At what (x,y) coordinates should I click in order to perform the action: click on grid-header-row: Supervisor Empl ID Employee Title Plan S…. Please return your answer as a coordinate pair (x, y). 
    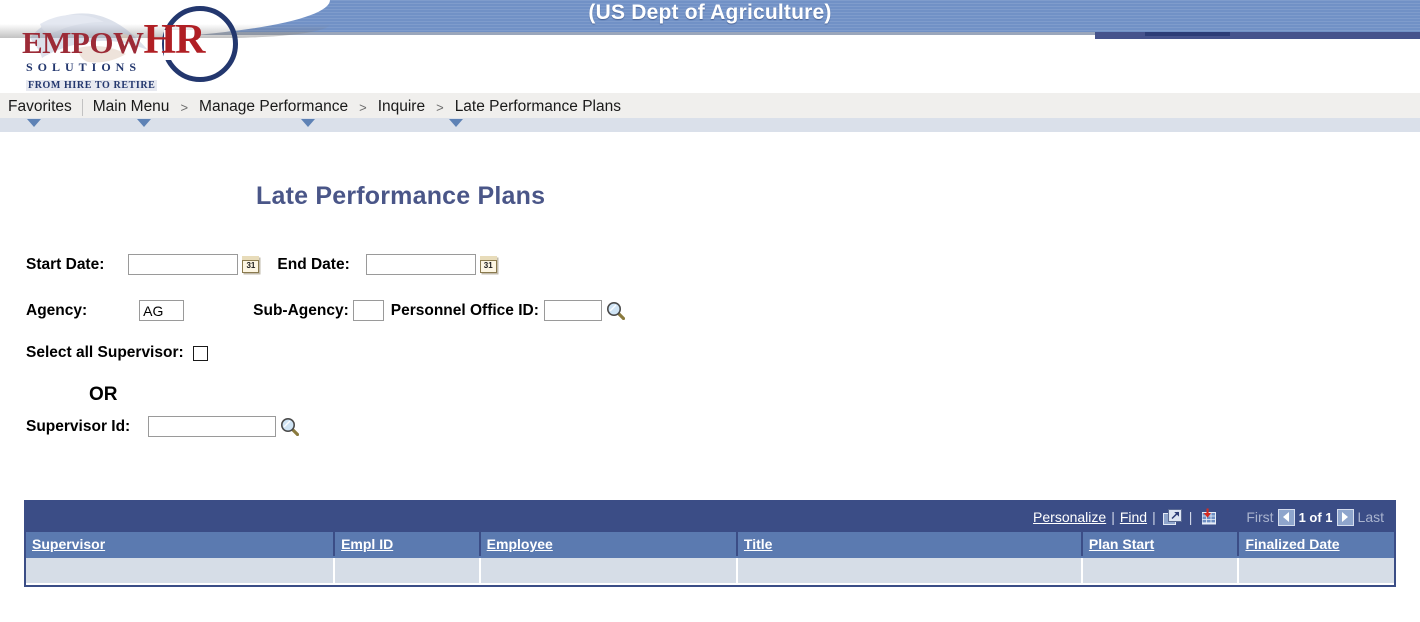
    Looking at the image, I should click on (710, 544).